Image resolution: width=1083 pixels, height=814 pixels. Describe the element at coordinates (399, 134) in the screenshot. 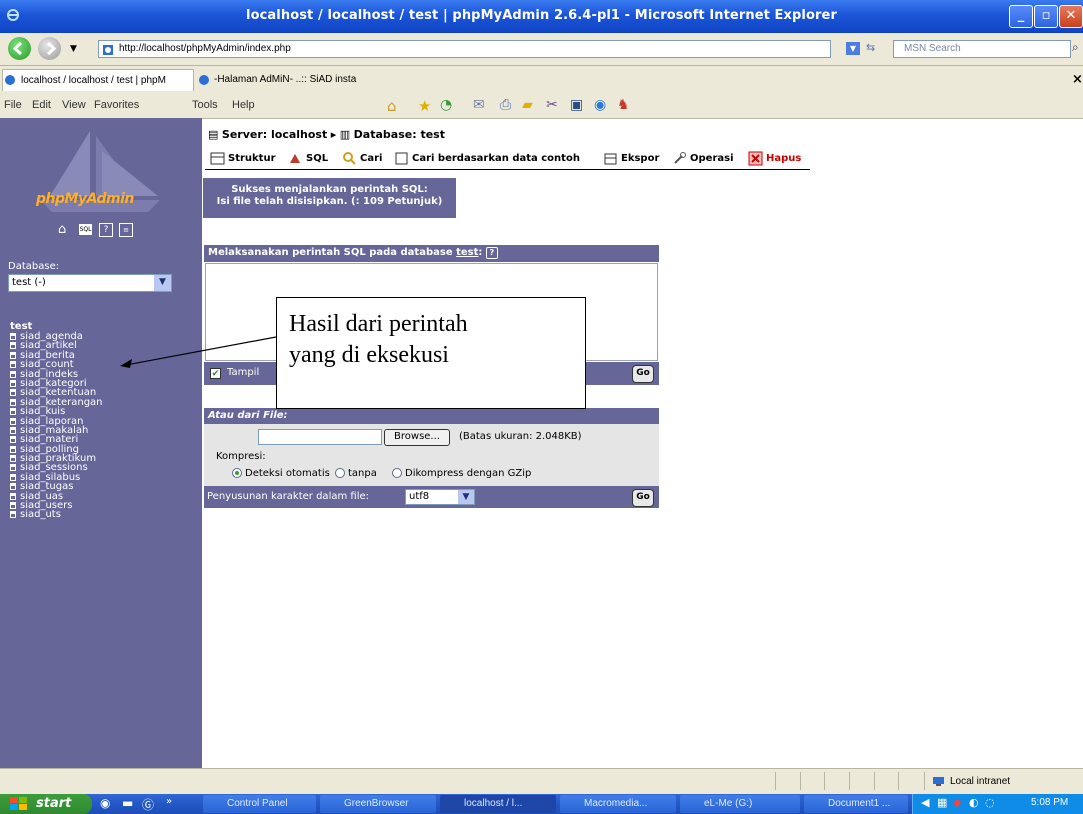

I see `breadcrumb-database: Database: test` at that location.